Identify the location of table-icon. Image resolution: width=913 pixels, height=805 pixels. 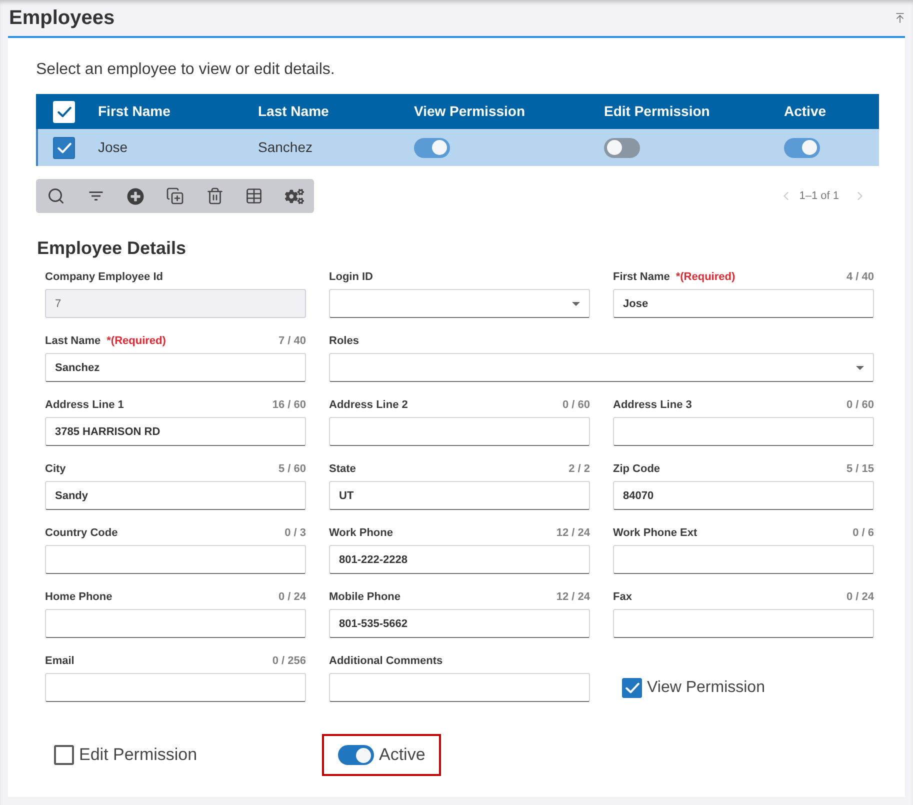
(254, 196).